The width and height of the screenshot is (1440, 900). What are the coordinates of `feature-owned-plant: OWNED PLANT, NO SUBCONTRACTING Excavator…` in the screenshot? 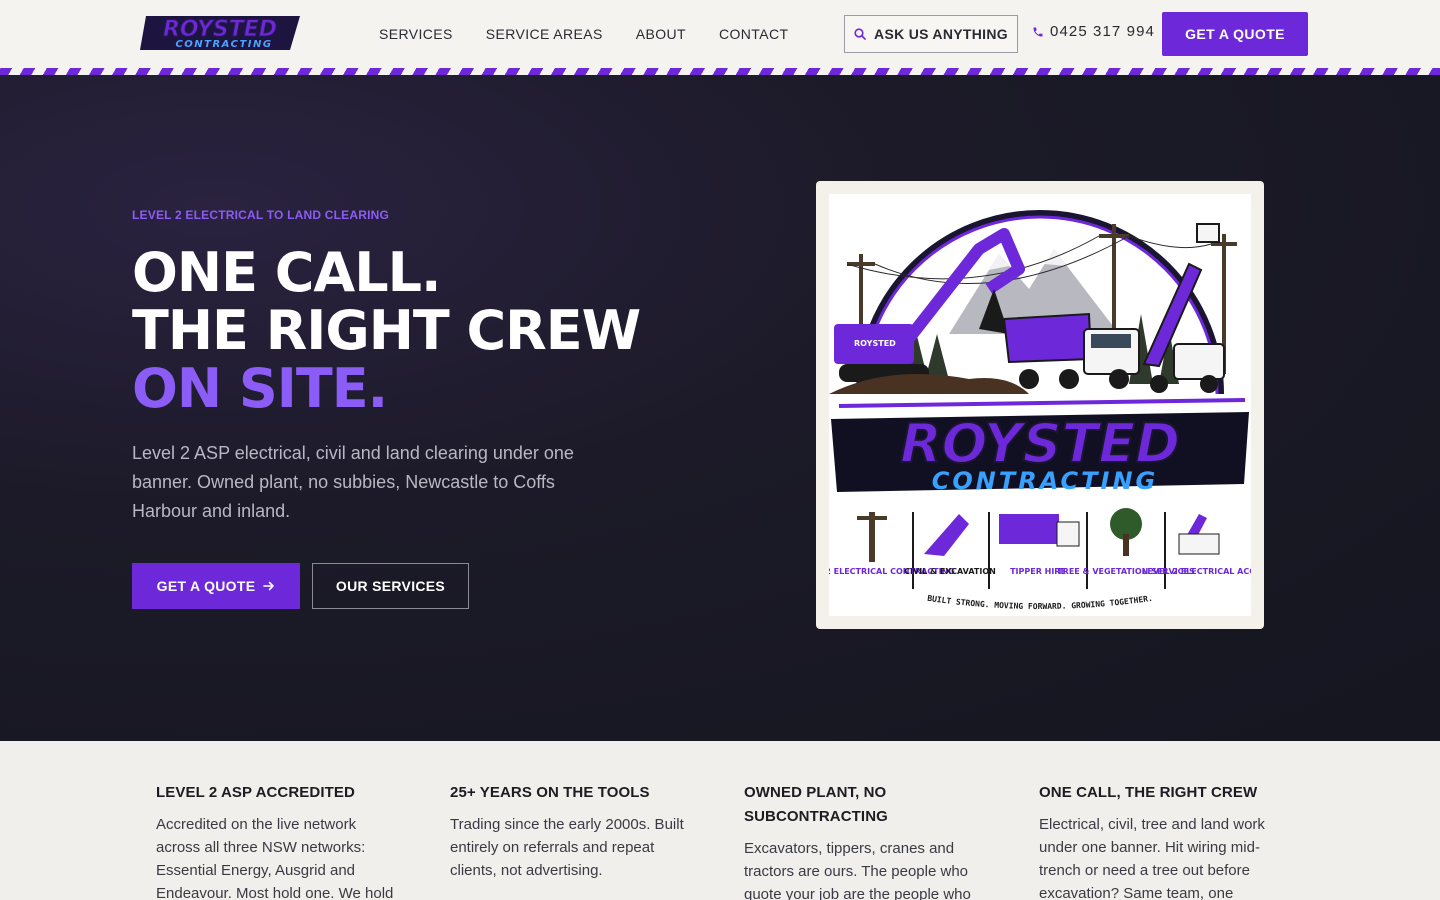 It's located at (864, 840).